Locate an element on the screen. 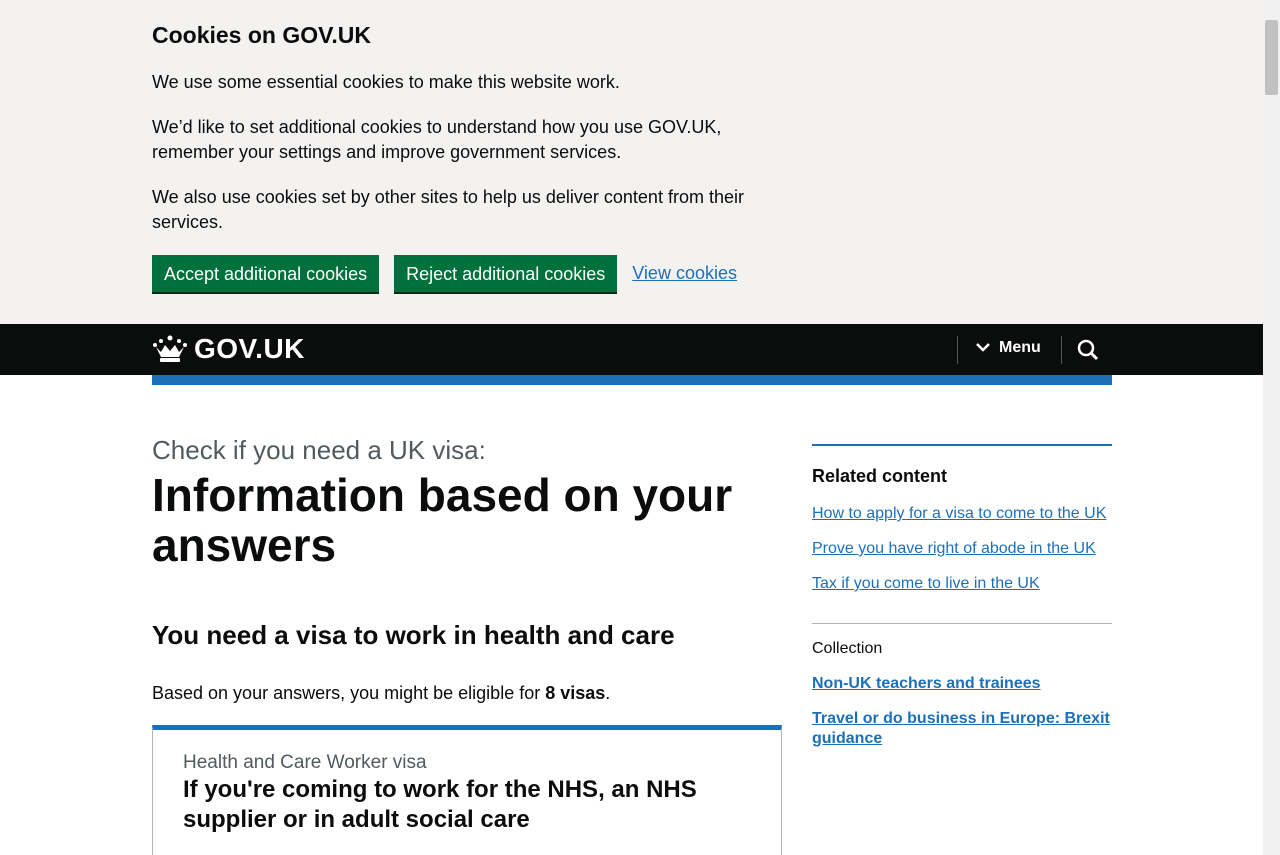 Image resolution: width=1280 pixels, height=855 pixels. search-icon is located at coordinates (1088, 350).